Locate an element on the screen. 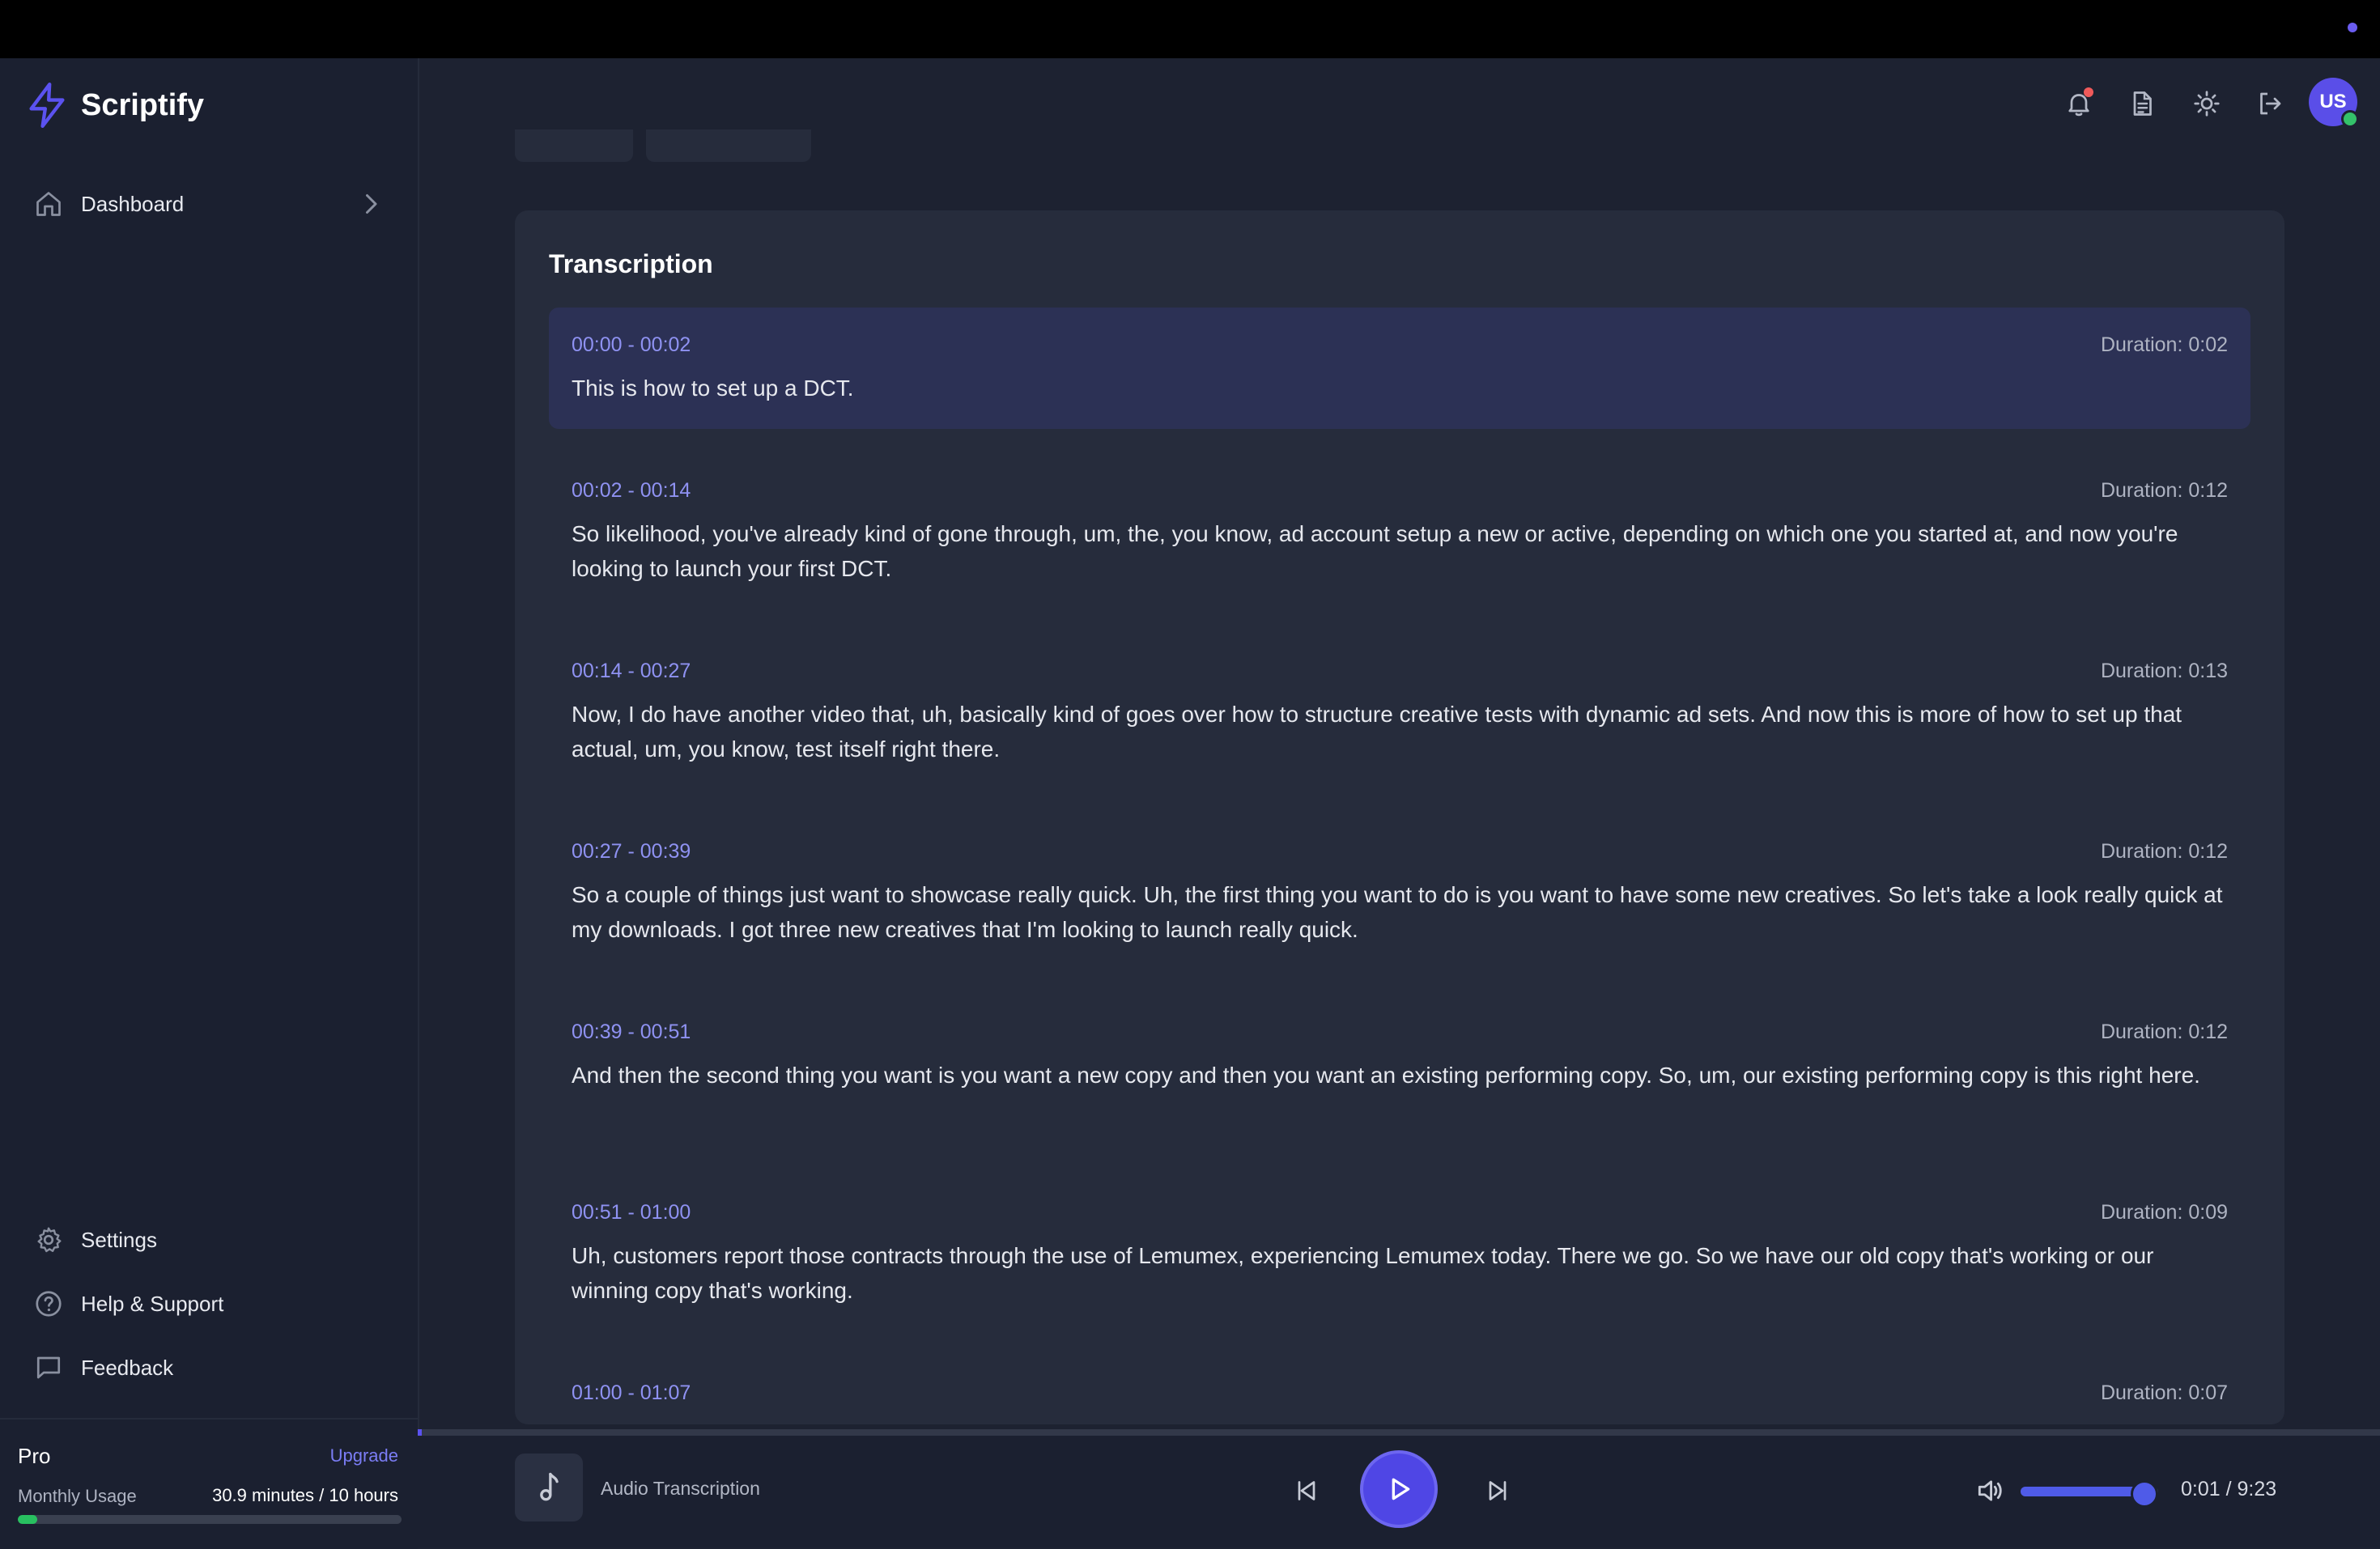 This screenshot has height=1549, width=2380. sidebar-item-settings: Settings is located at coordinates (93, 1240).